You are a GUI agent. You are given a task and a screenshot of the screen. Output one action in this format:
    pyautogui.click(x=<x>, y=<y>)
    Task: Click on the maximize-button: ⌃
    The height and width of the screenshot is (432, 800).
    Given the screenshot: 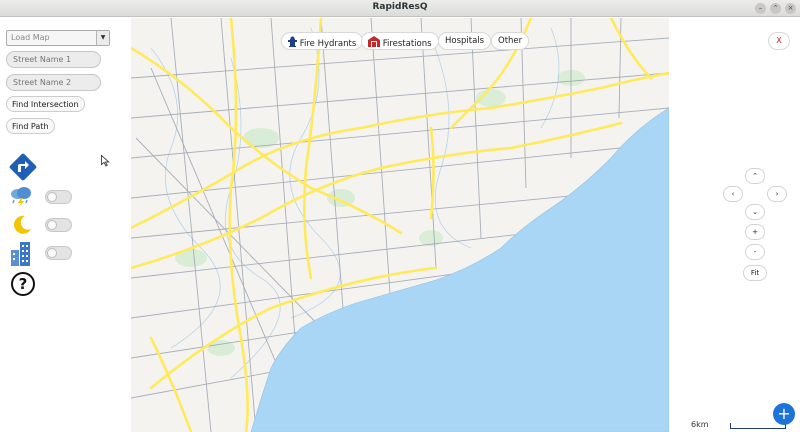 What is the action you would take?
    pyautogui.click(x=775, y=8)
    